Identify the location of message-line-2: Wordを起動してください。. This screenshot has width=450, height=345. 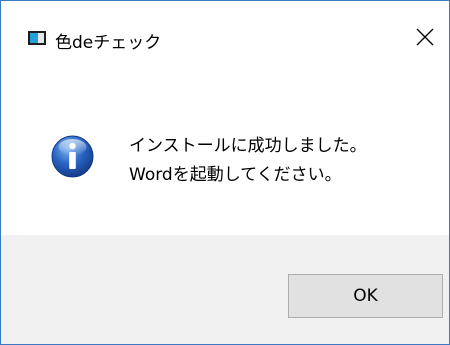
(235, 175).